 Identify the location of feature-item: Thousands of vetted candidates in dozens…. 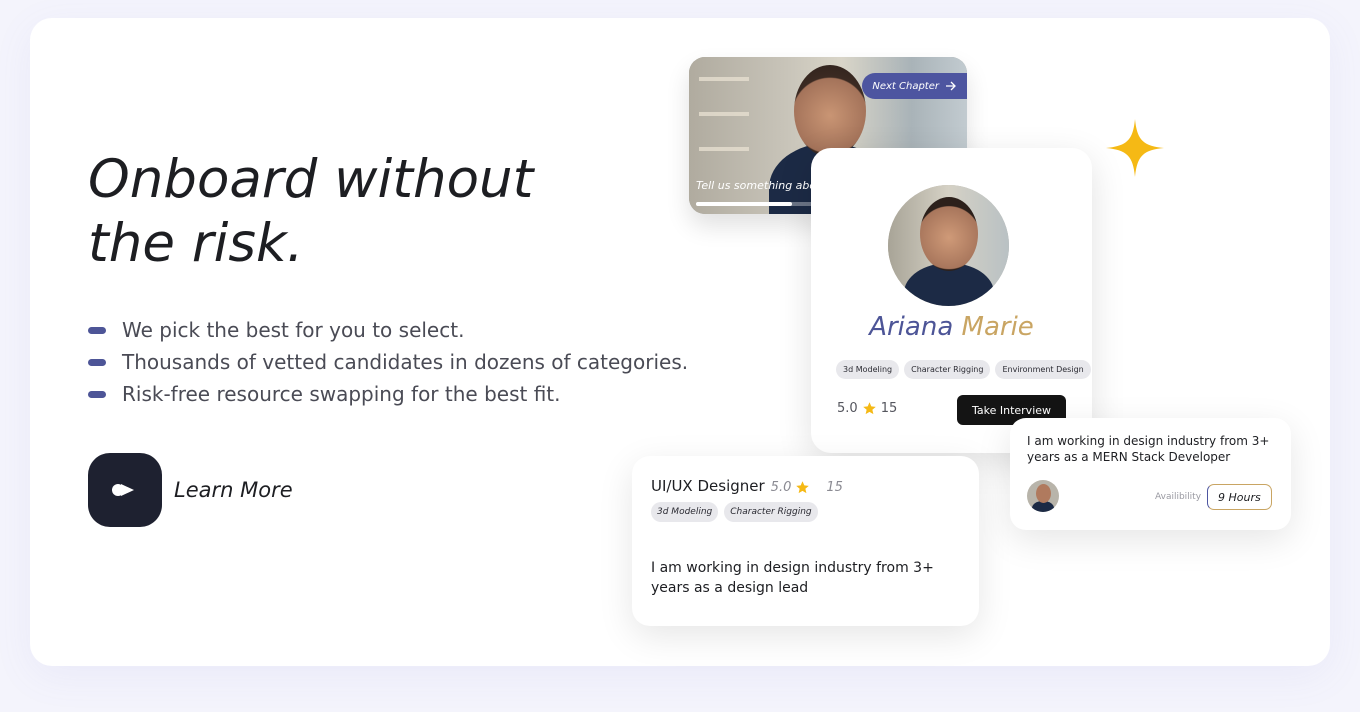
(388, 362).